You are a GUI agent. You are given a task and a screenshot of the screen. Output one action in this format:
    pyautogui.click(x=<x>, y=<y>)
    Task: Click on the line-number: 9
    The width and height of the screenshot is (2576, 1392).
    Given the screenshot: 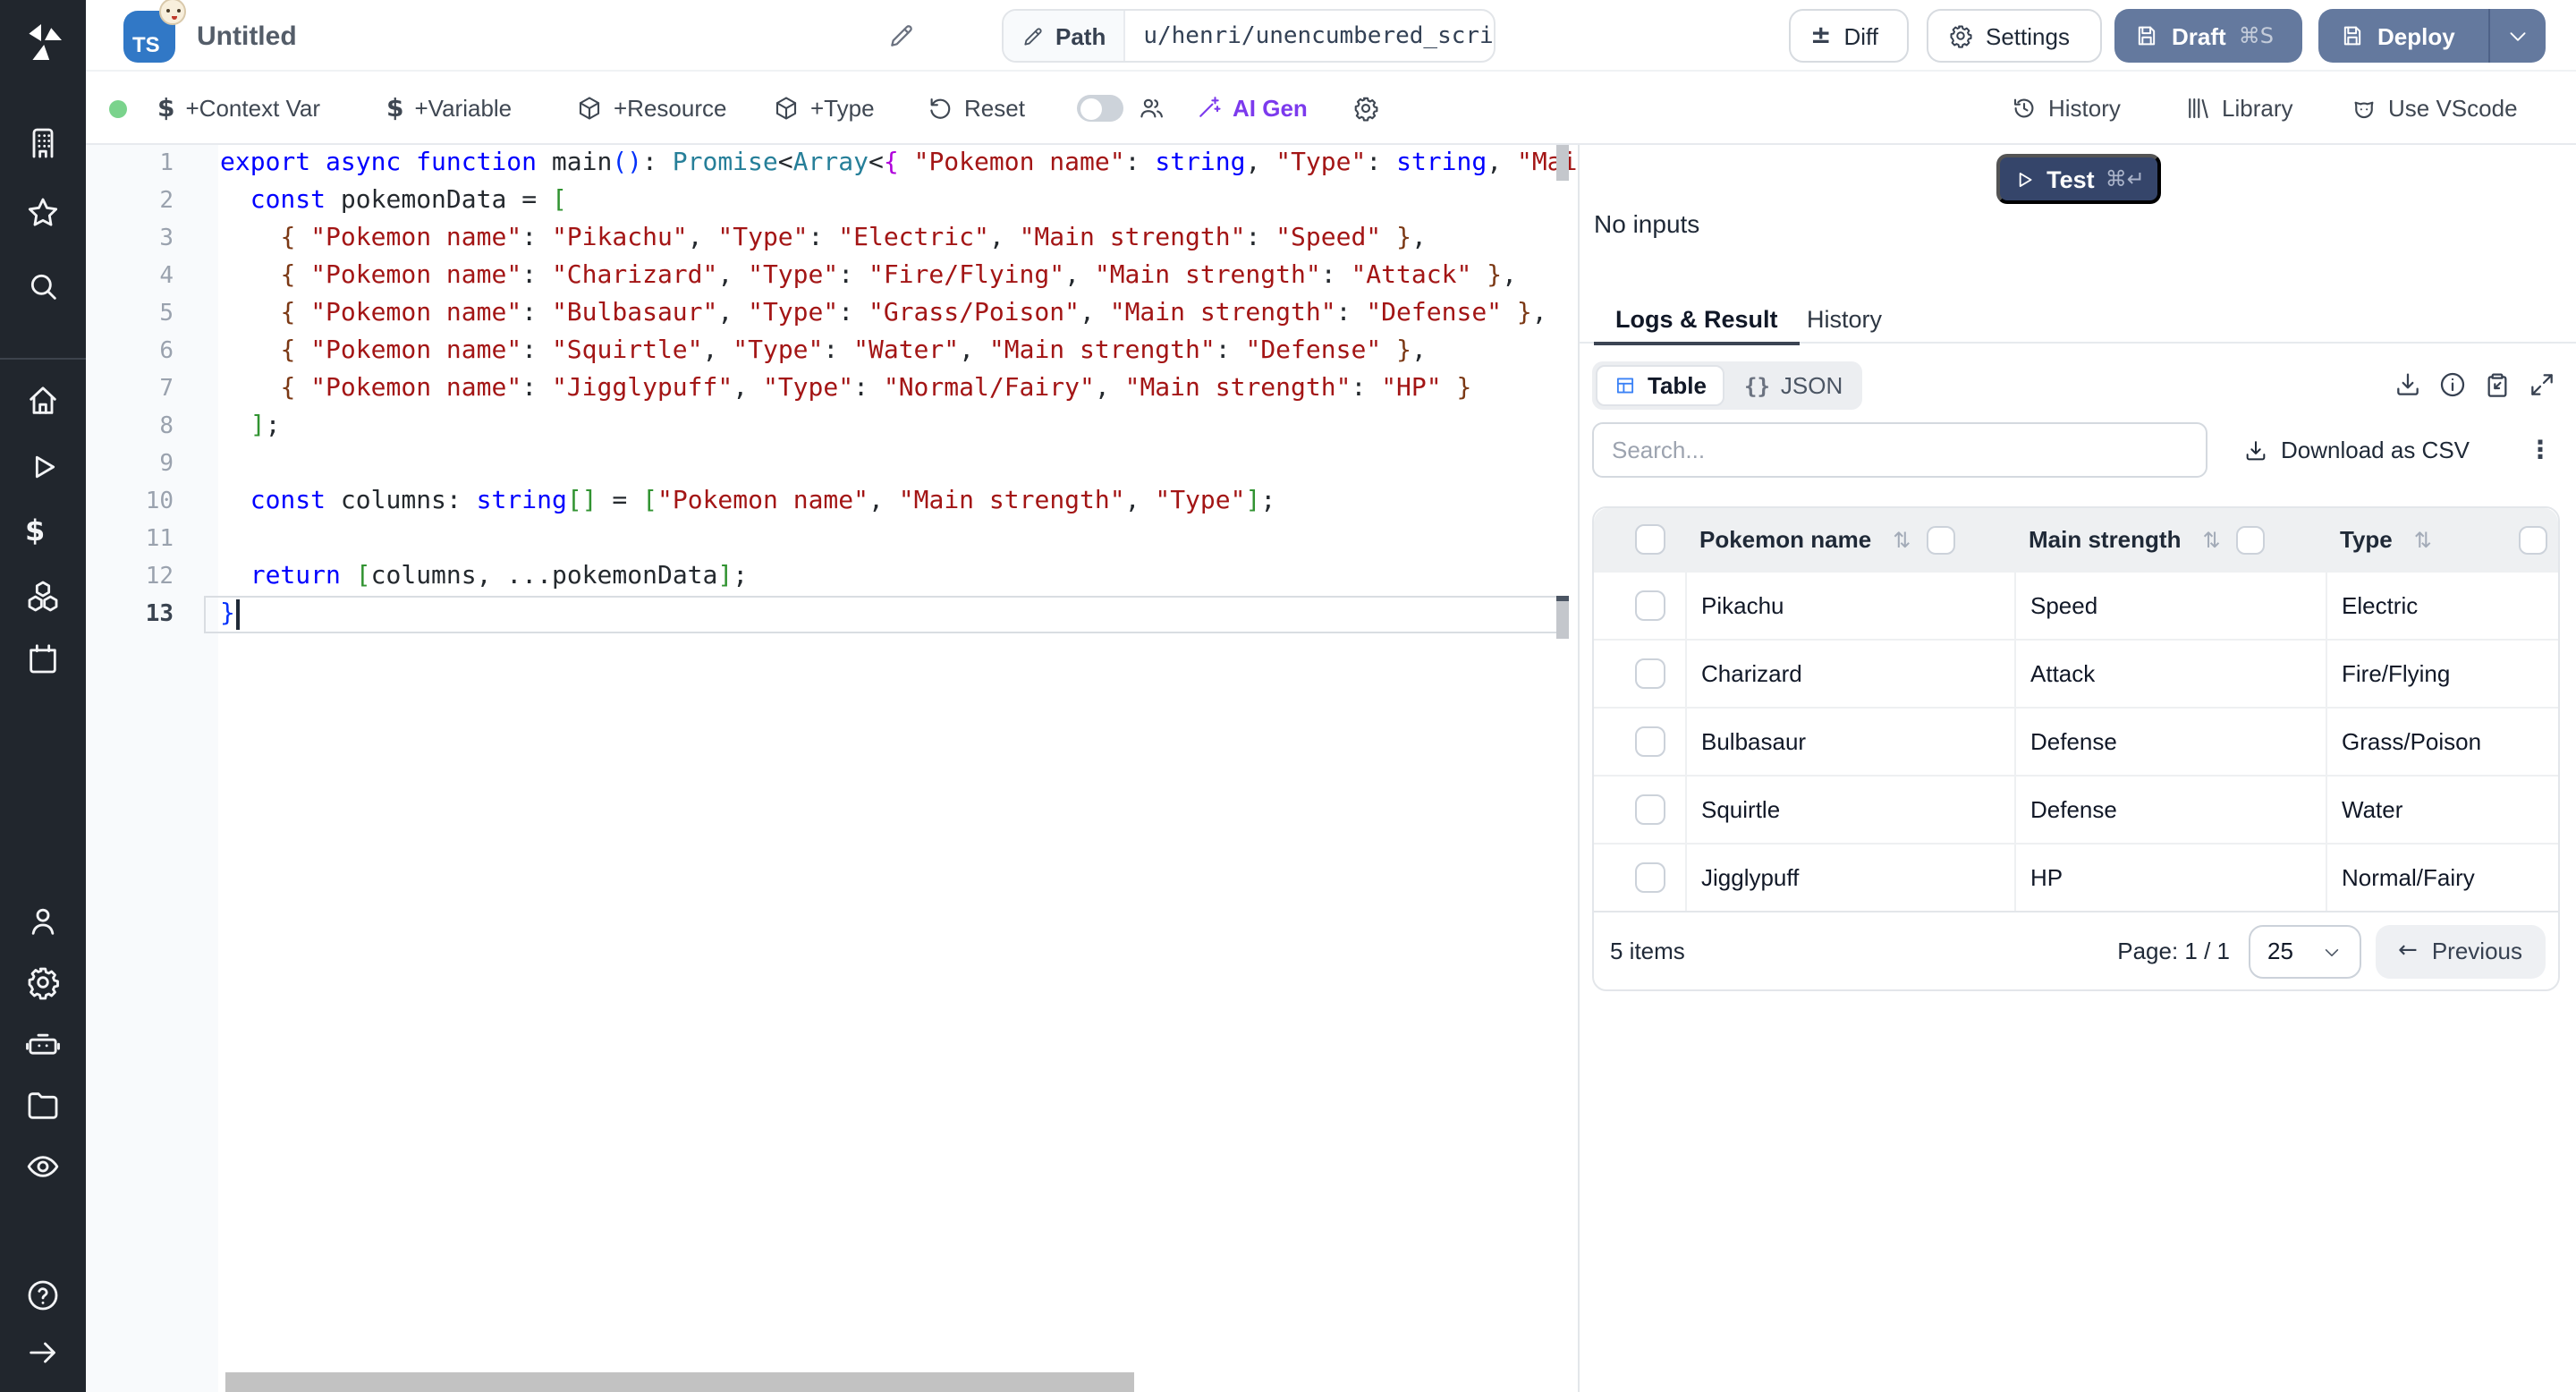 What is the action you would take?
    pyautogui.click(x=166, y=464)
    